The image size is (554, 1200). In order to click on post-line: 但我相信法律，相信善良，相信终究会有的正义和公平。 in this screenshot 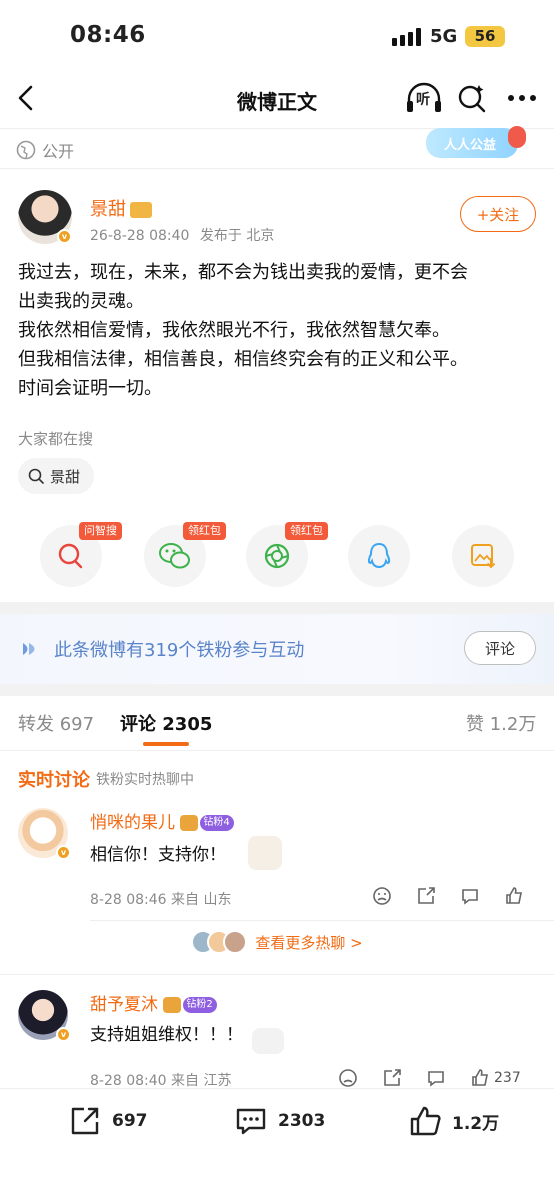, I will do `click(243, 359)`.